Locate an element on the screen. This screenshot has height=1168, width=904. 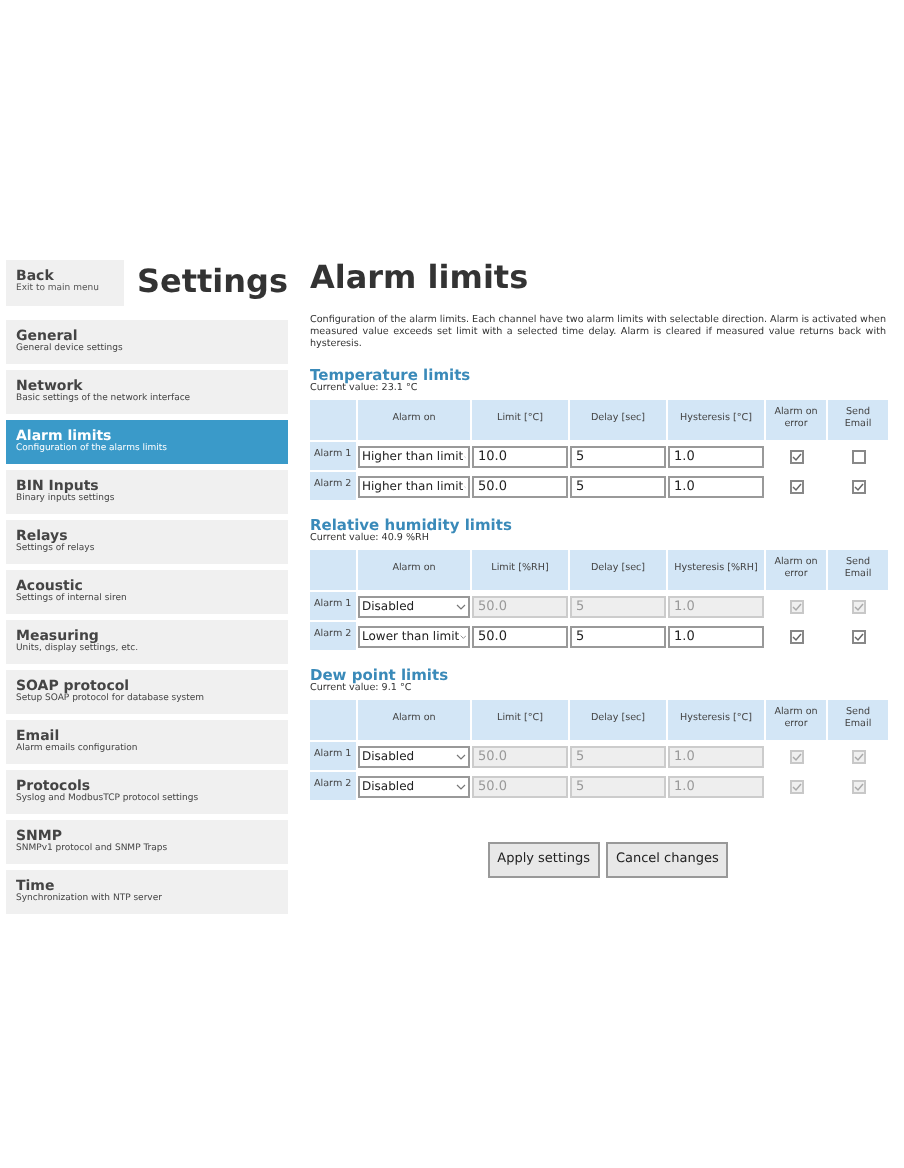
page-title: Alarm limits is located at coordinates (420, 278).